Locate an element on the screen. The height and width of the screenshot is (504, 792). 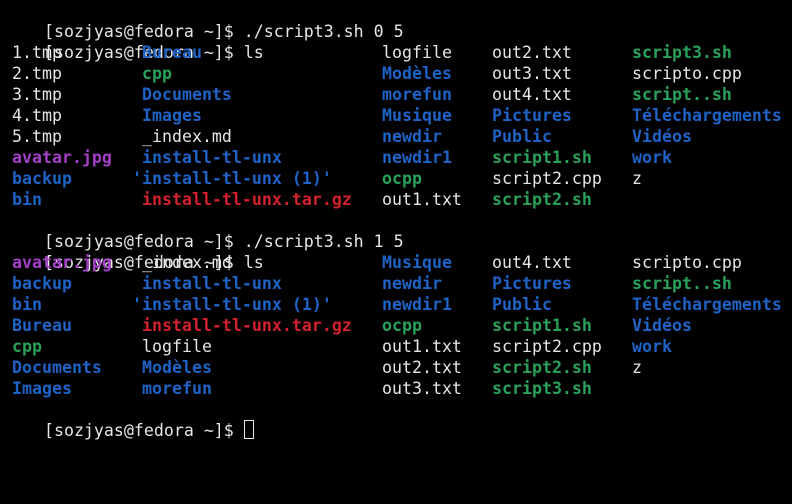
text-cursor is located at coordinates (248, 429).